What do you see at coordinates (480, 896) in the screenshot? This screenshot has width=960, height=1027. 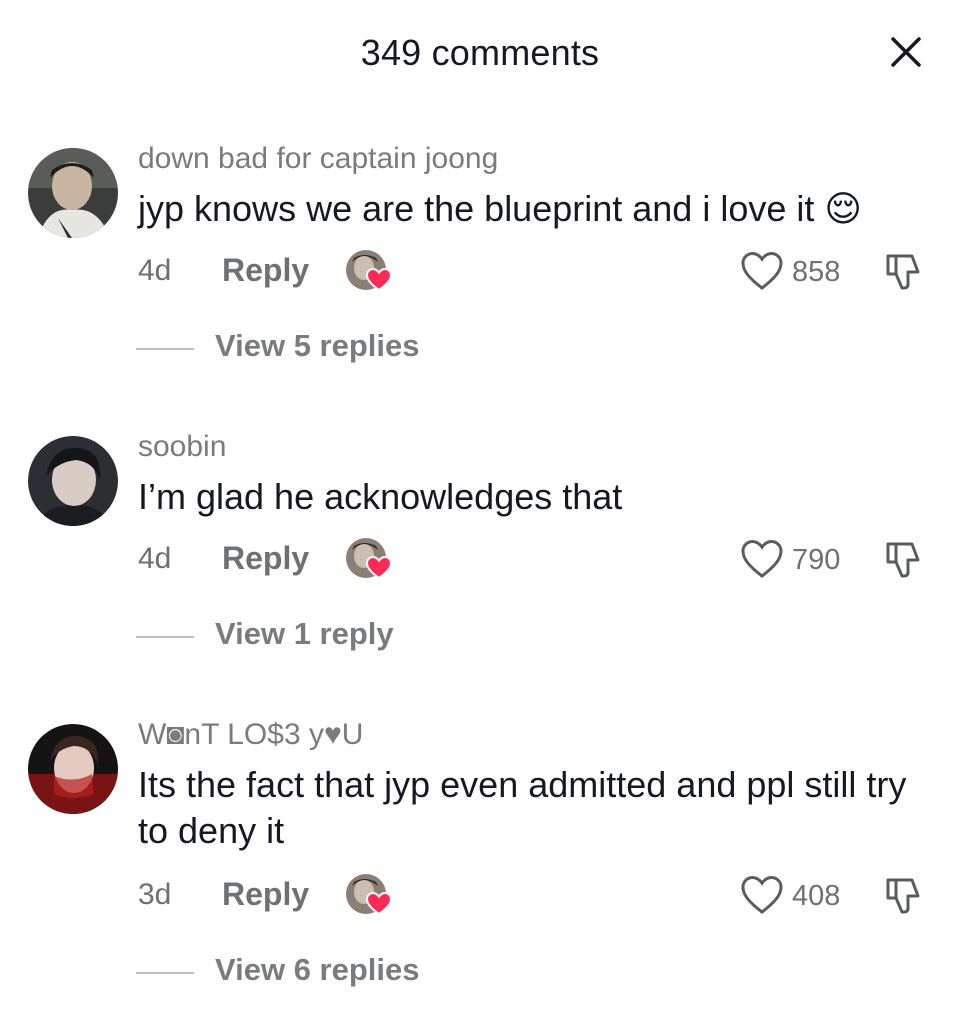 I see `comment-actions: 3d Reply 408` at bounding box center [480, 896].